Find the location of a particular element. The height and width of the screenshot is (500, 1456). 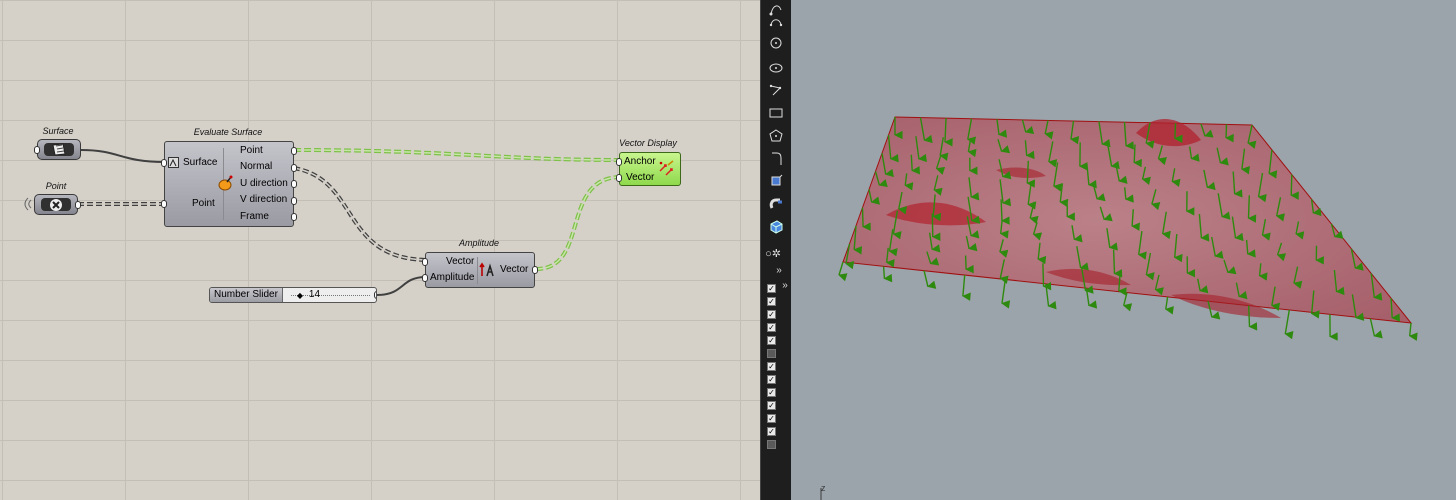

point-param is located at coordinates (57, 204).